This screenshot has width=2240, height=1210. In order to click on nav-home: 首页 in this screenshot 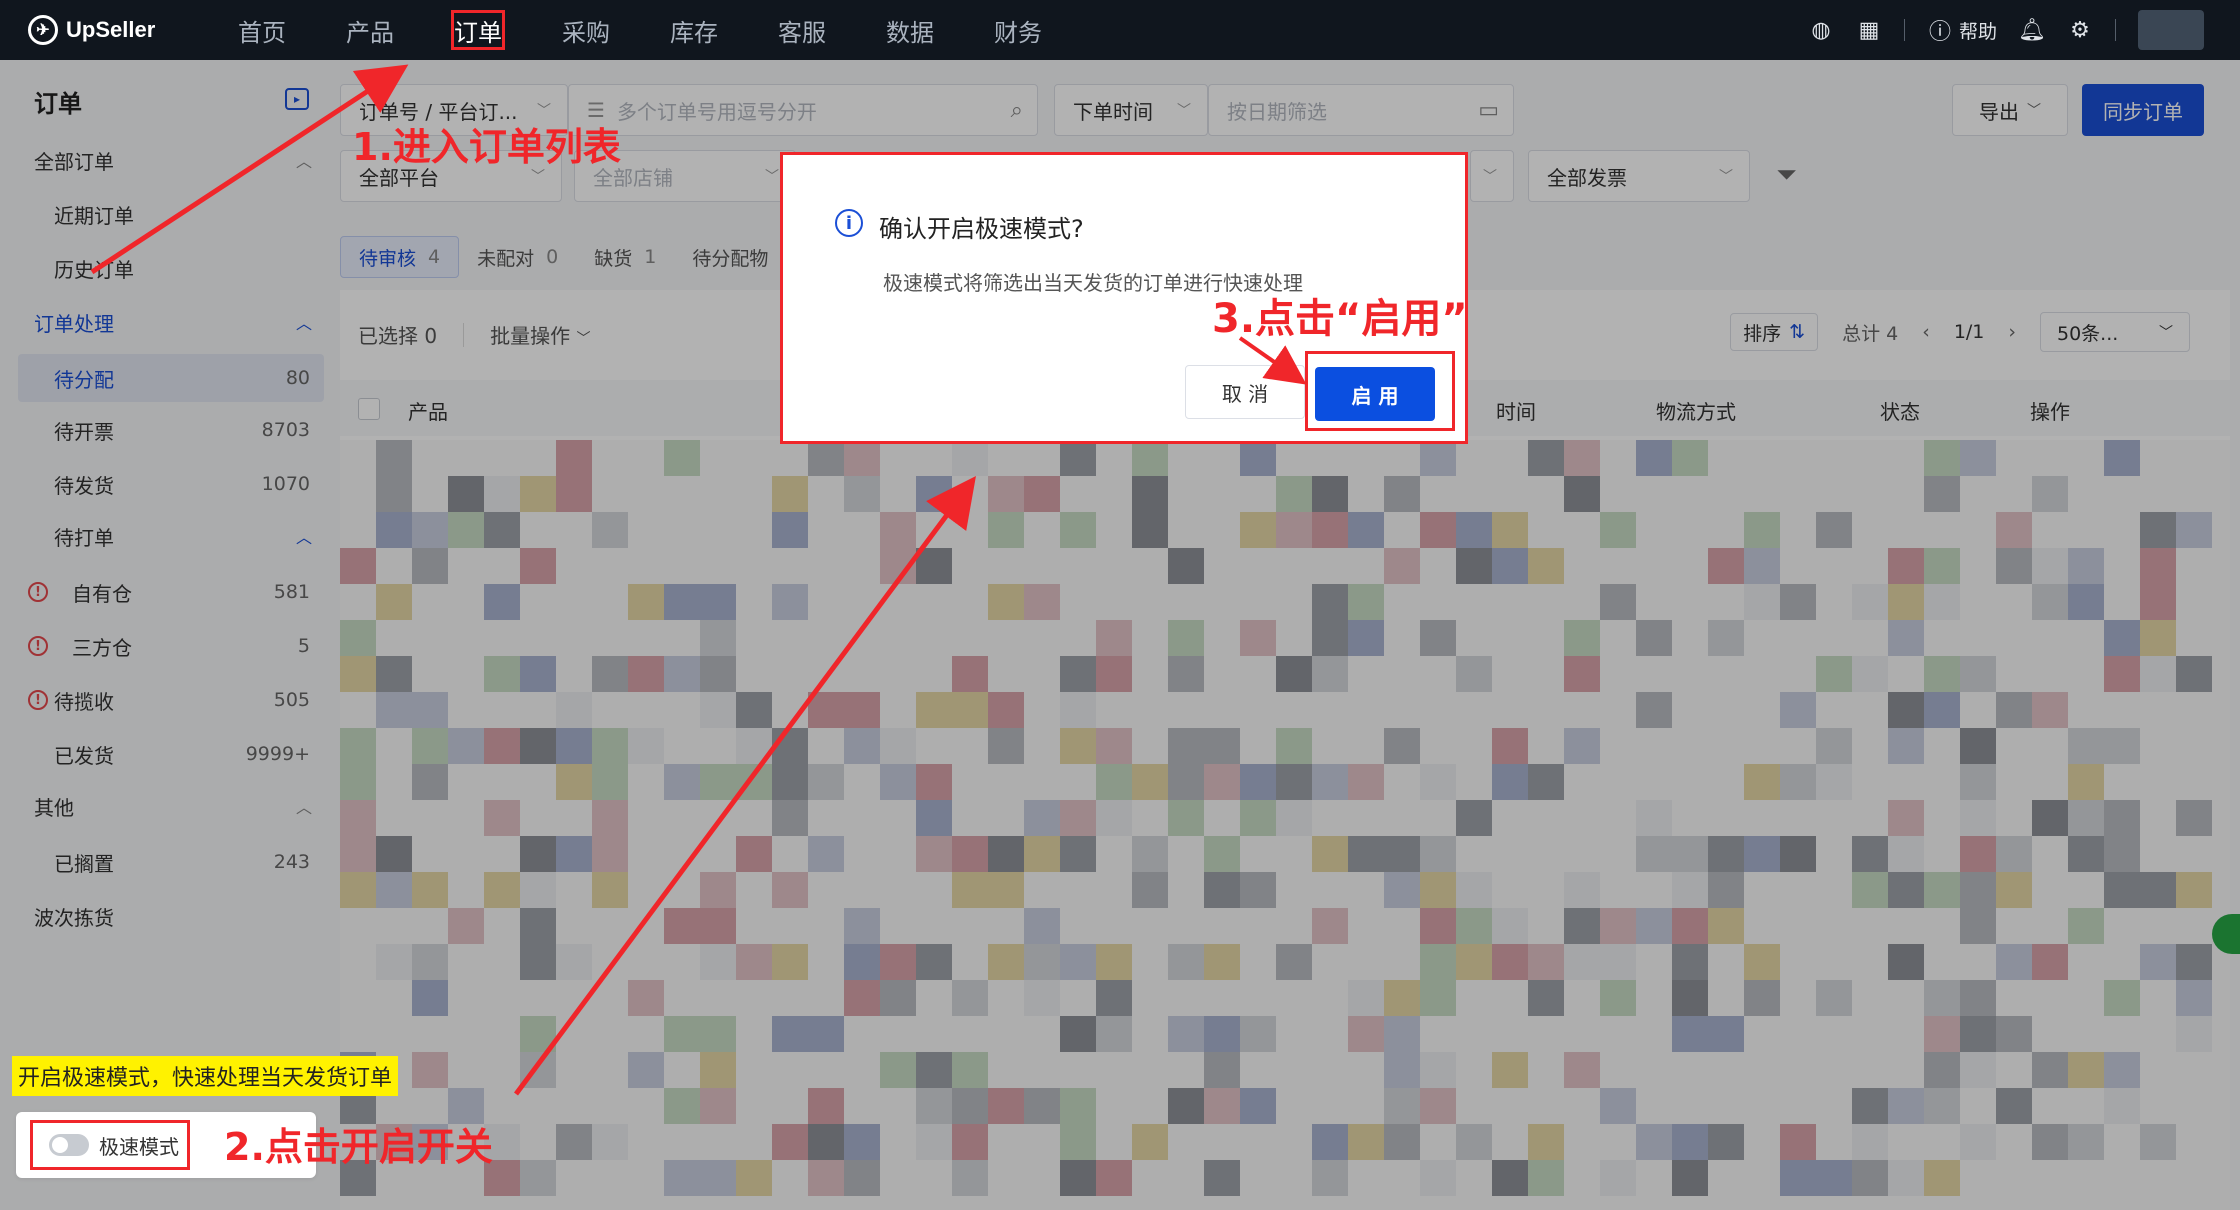, I will do `click(262, 30)`.